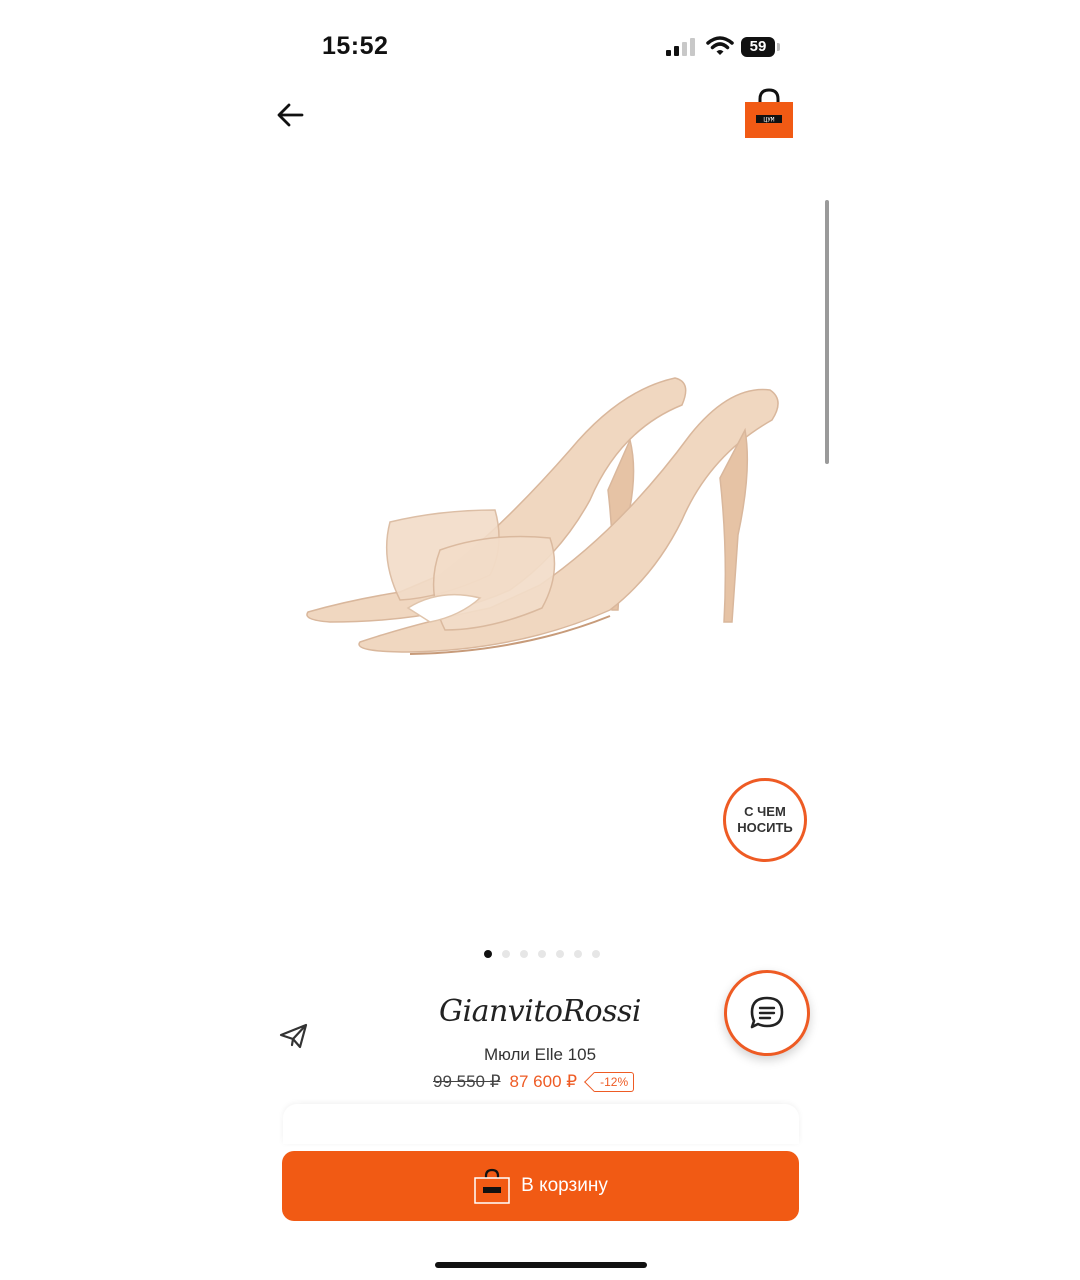  What do you see at coordinates (467, 1081) in the screenshot?
I see `old-price: 99 550 ₽` at bounding box center [467, 1081].